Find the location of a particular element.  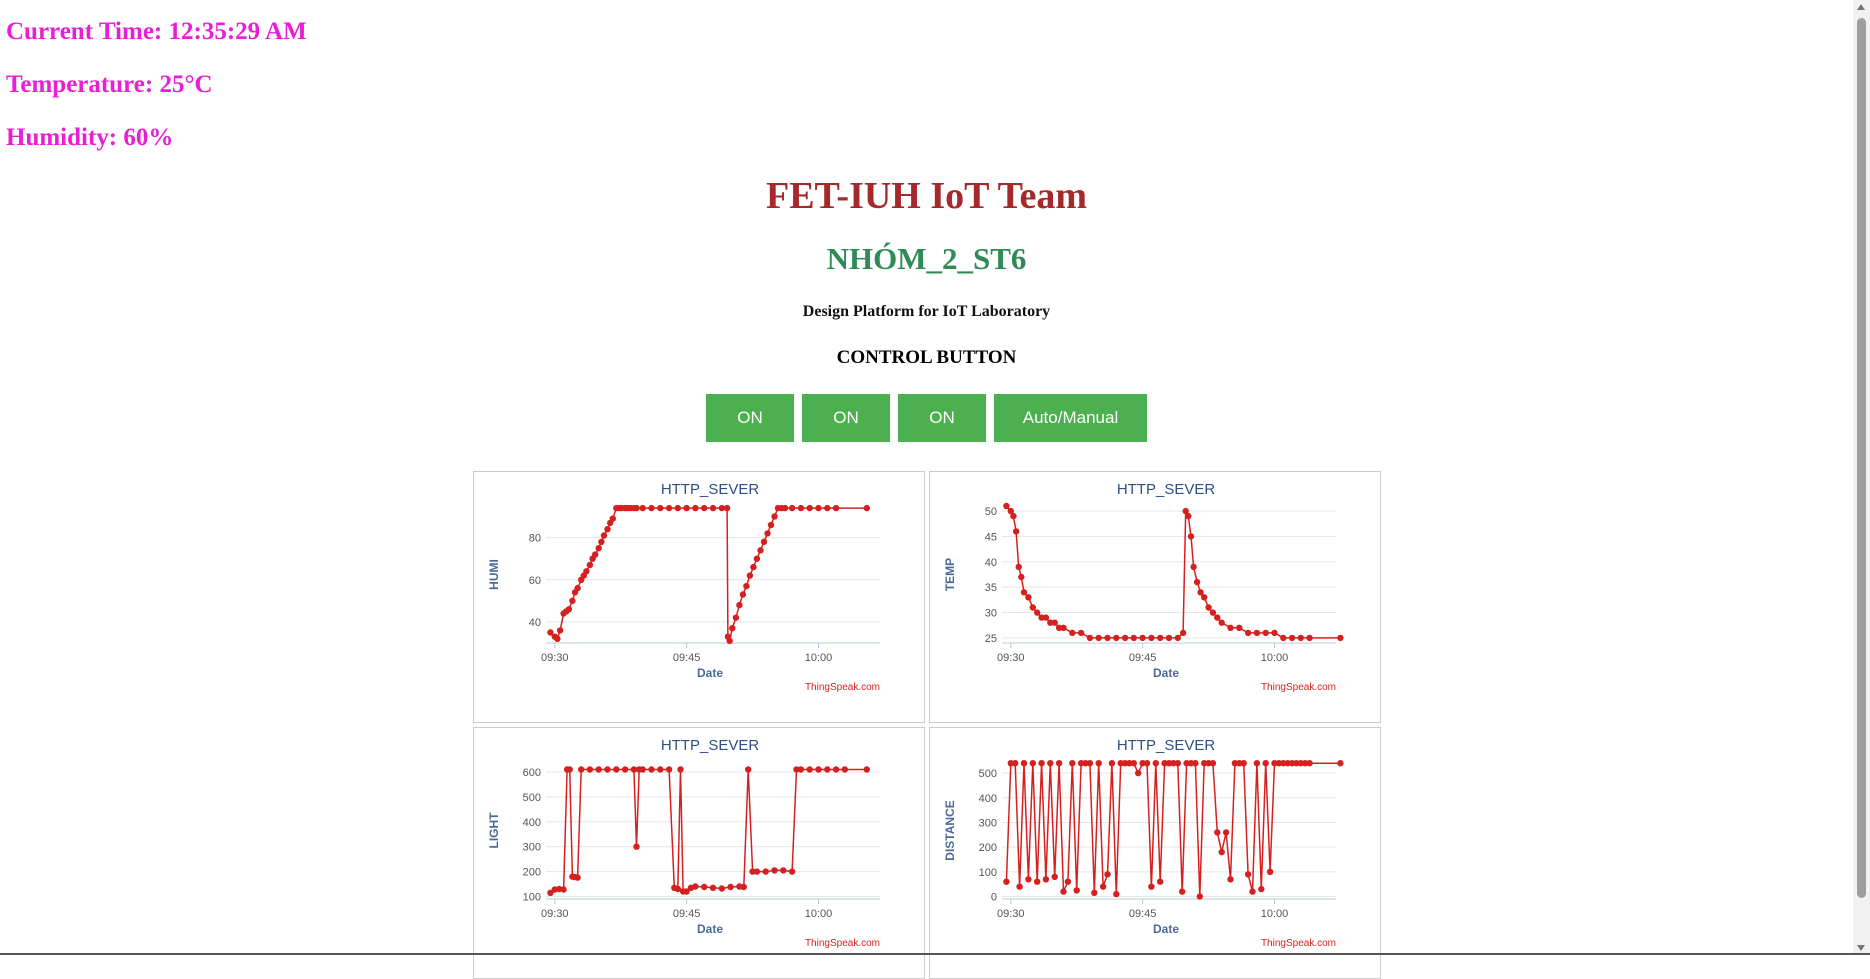

auto-manual-button: Auto/Manual is located at coordinates (1070, 418).